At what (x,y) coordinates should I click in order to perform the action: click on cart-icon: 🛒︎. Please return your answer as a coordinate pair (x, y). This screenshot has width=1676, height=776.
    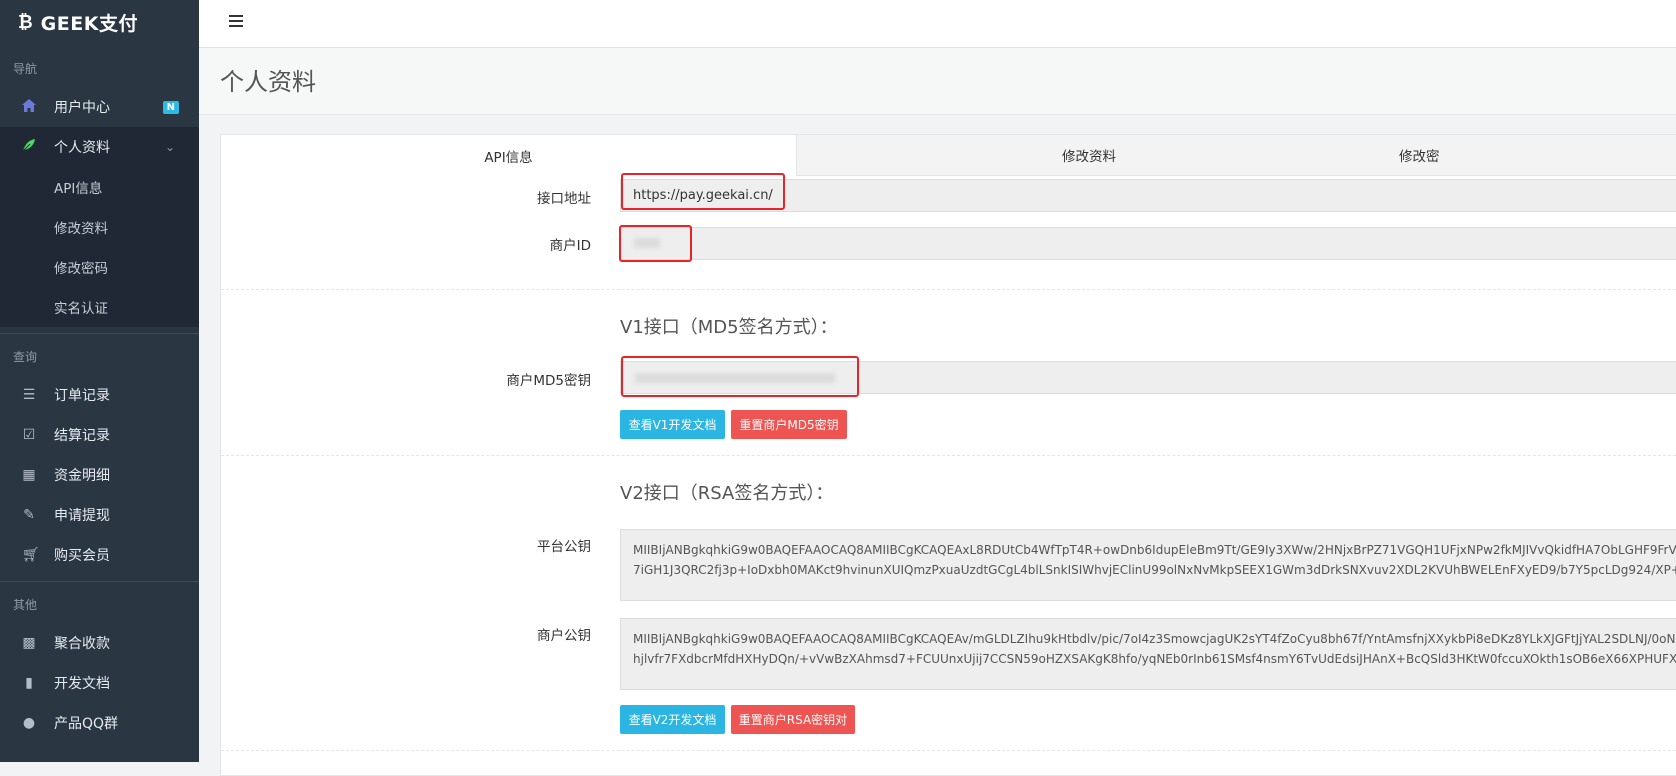
    Looking at the image, I should click on (31, 555).